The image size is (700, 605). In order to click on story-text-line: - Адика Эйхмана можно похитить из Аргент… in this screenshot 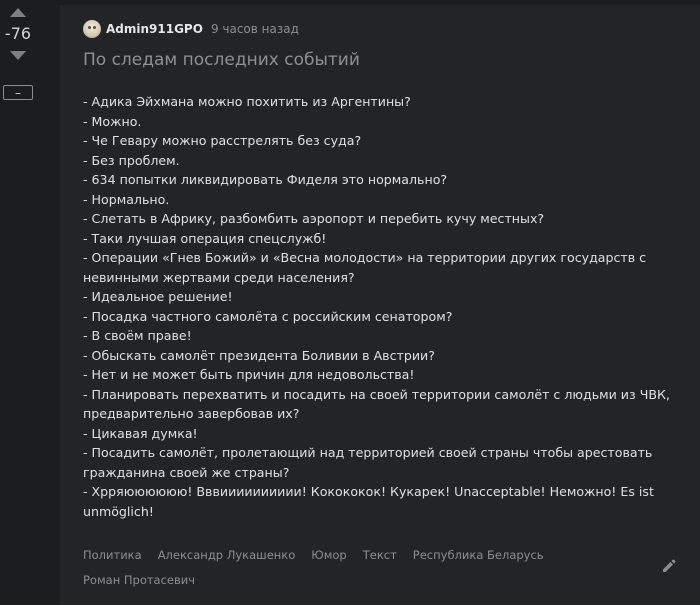, I will do `click(247, 101)`.